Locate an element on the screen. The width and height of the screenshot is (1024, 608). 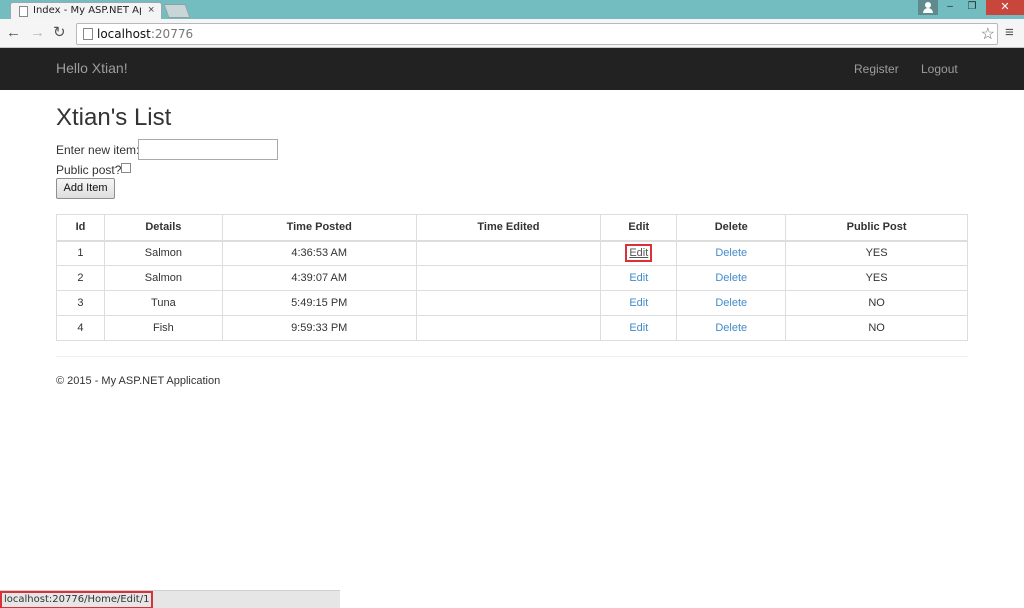
column-header-time-posted: Time Posted is located at coordinates (319, 228).